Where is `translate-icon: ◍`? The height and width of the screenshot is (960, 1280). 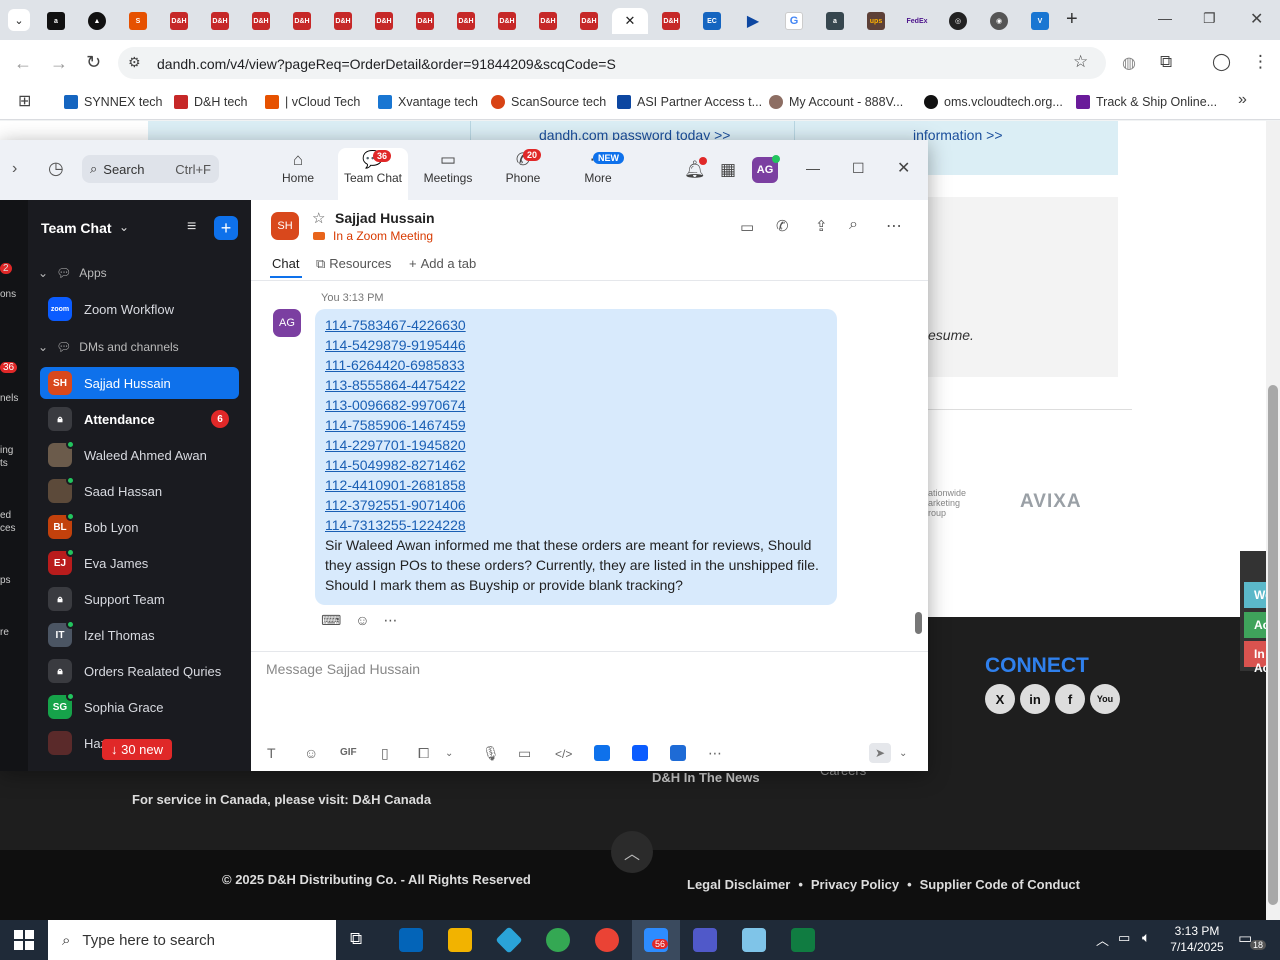 translate-icon: ◍ is located at coordinates (1129, 63).